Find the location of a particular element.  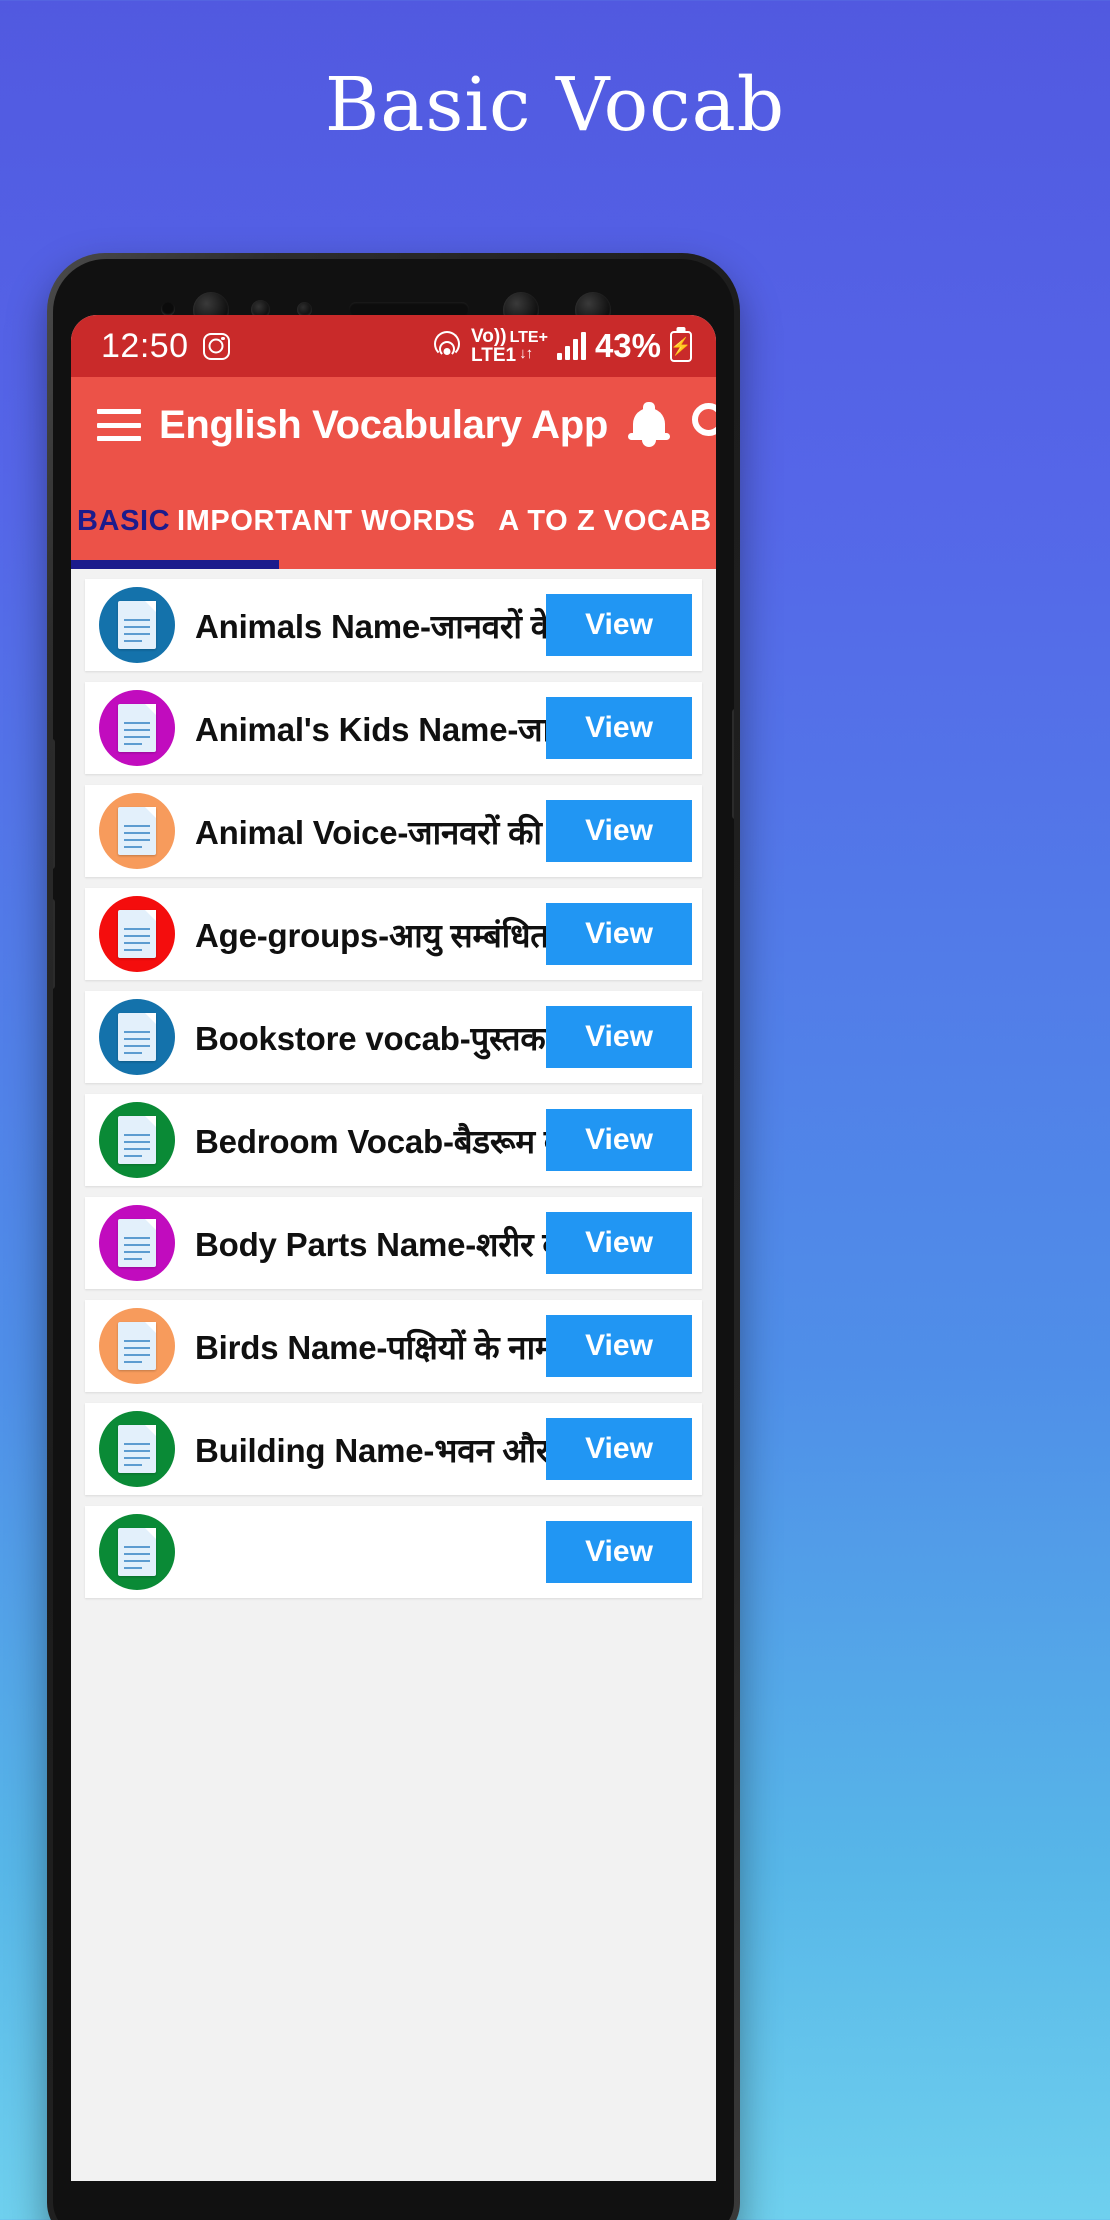

notification-bell-icon is located at coordinates (649, 425).